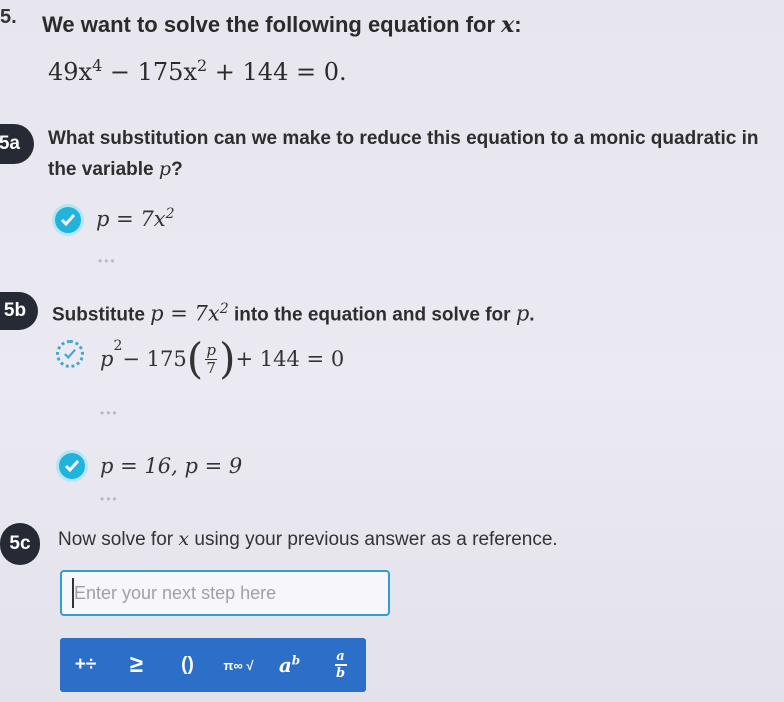 The image size is (784, 702). I want to click on work-fraction-denominator: 7, so click(211, 367).